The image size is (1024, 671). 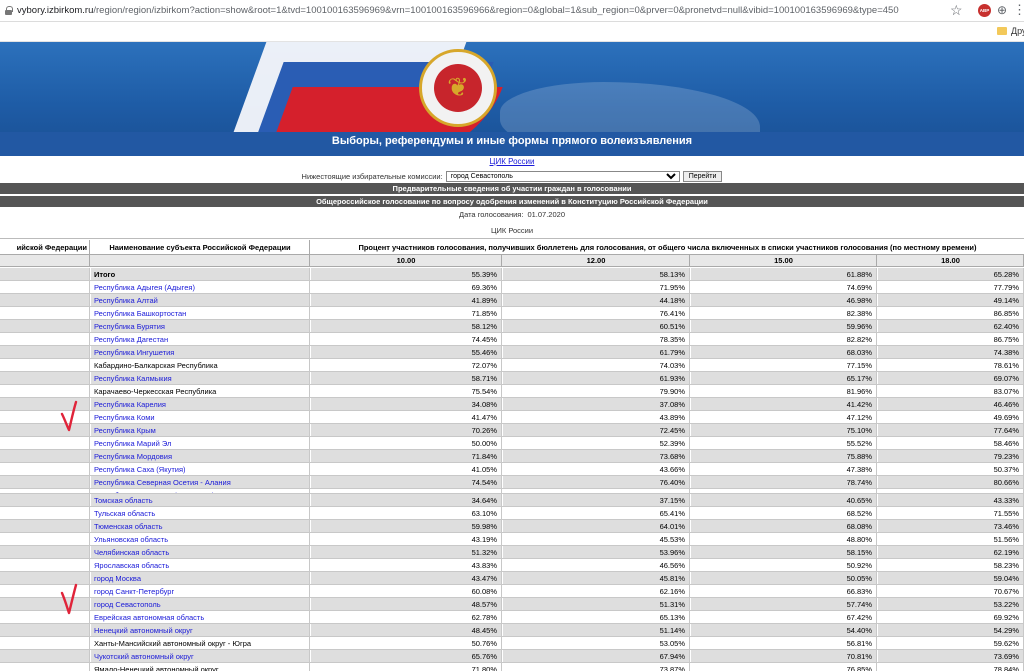 I want to click on subject-link: Карачаево-Черкесская Республика, so click(x=200, y=391).